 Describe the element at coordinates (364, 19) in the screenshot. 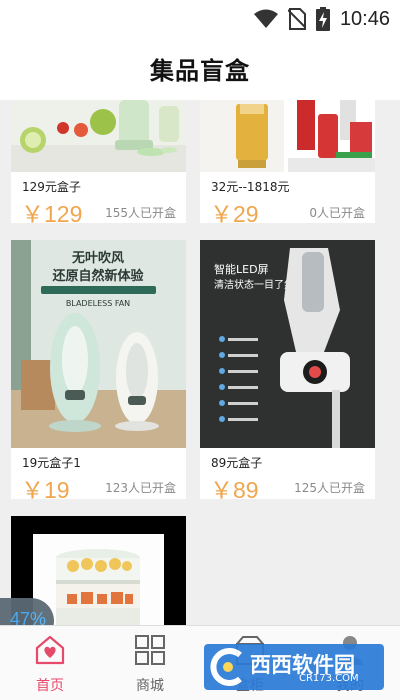

I see `clock: 10:46` at that location.